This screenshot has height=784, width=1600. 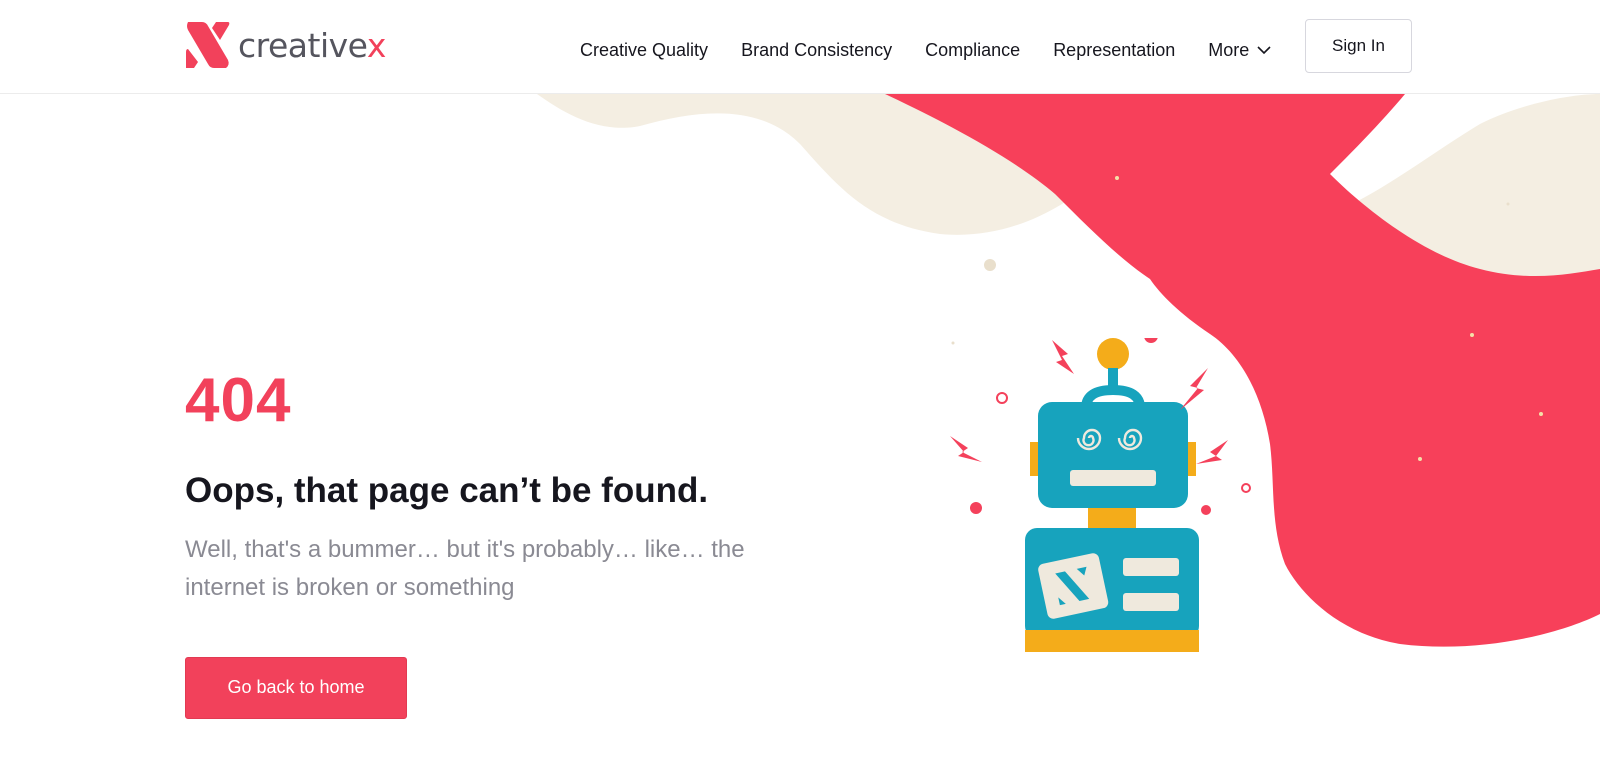 I want to click on logo-wordmark: creativex, so click(x=312, y=45).